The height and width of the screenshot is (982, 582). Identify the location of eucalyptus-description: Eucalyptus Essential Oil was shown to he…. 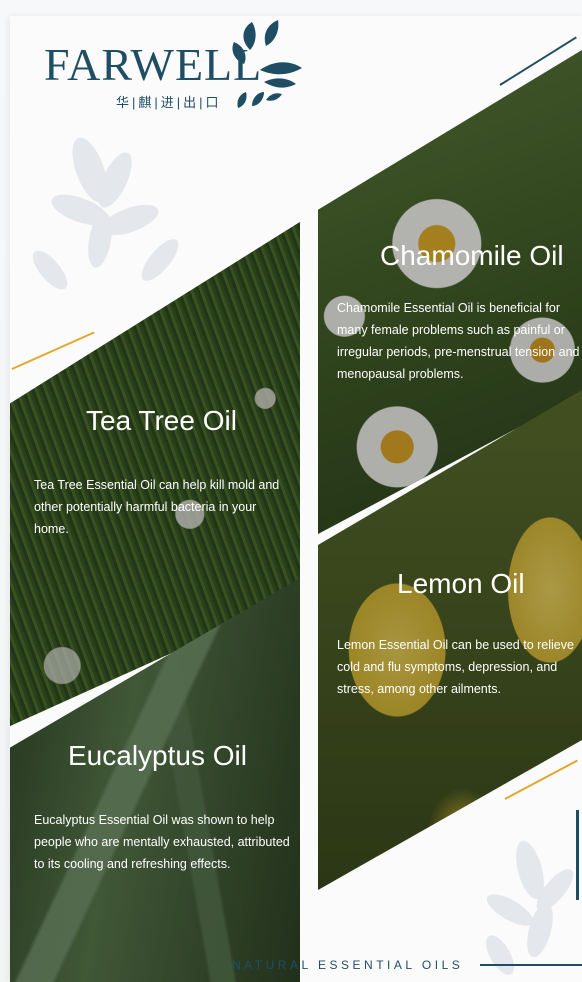
(162, 842).